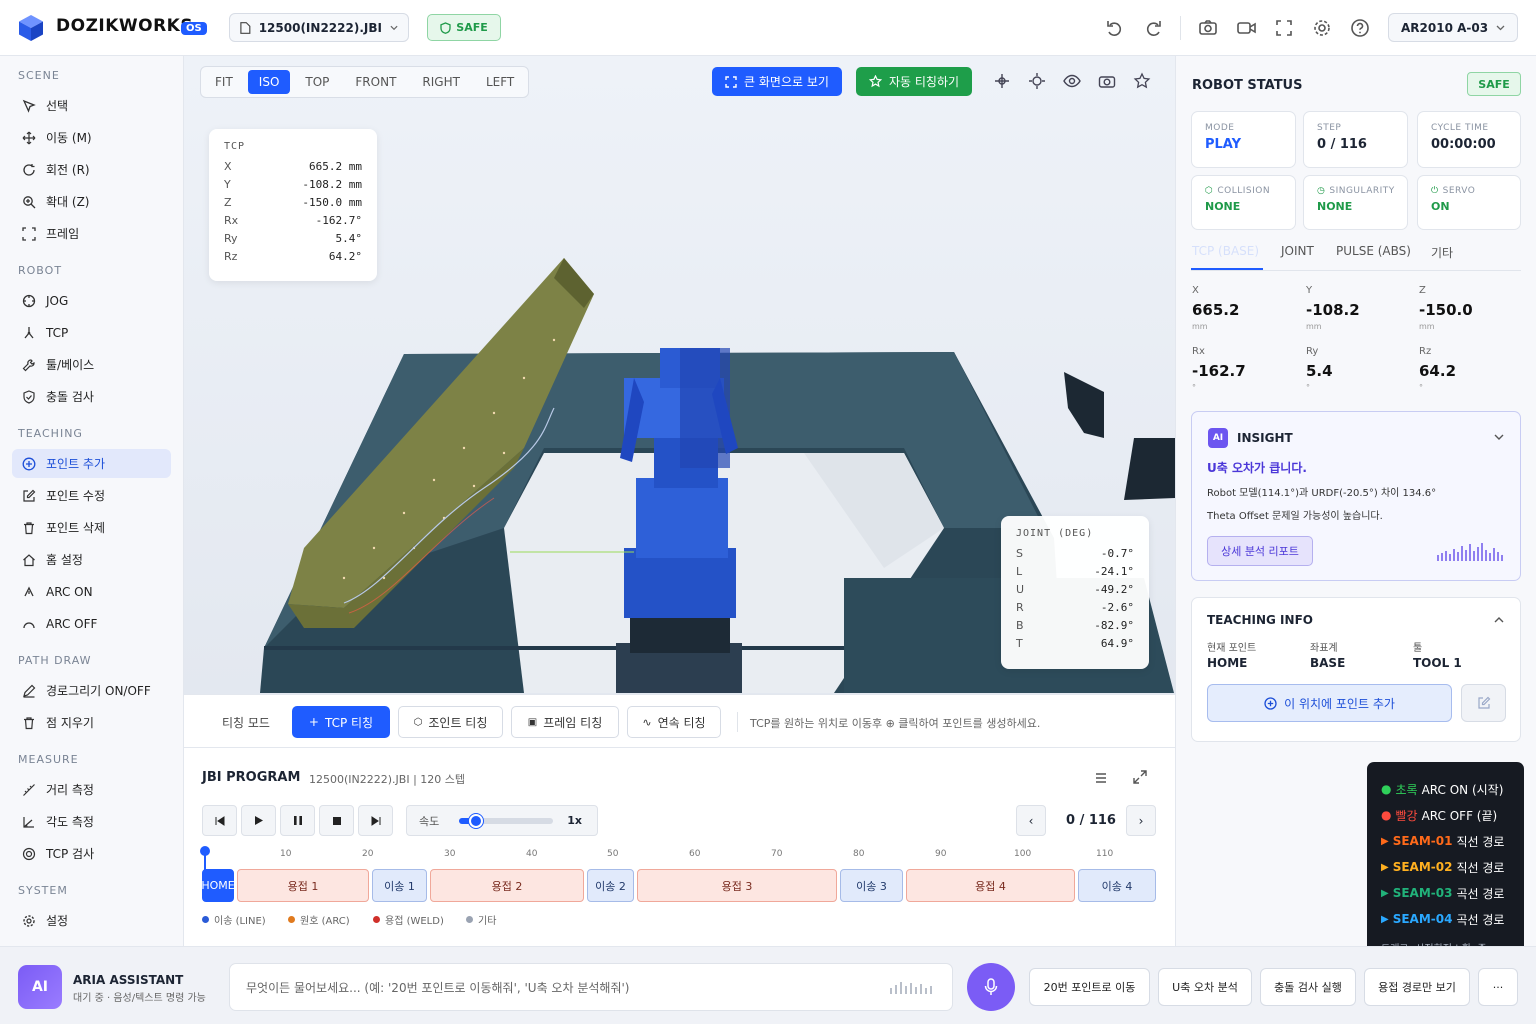 Image resolution: width=1536 pixels, height=1024 pixels. I want to click on video-icon, so click(1246, 28).